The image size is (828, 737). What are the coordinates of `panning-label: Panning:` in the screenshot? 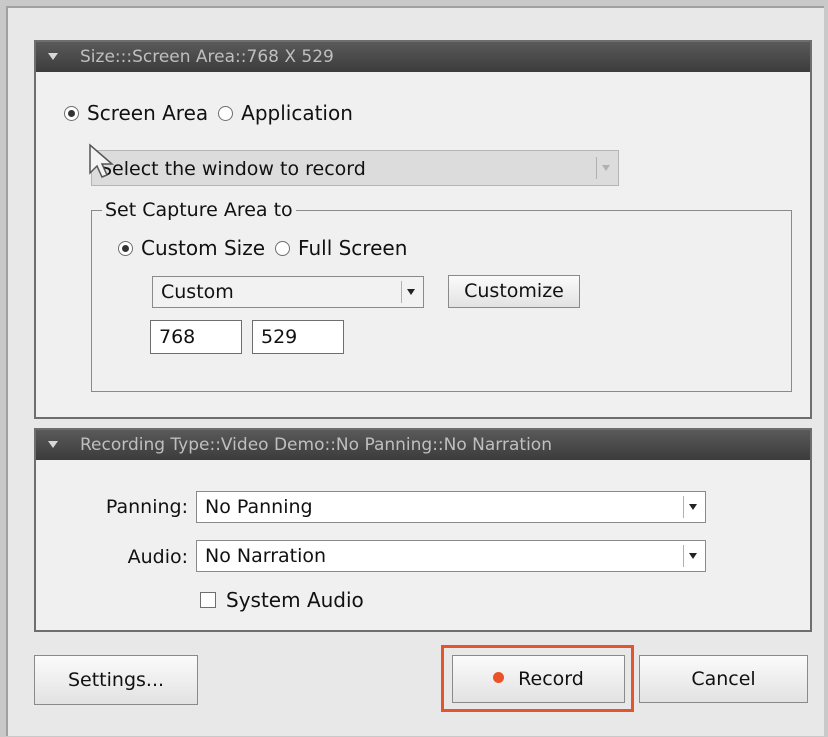 It's located at (146, 507).